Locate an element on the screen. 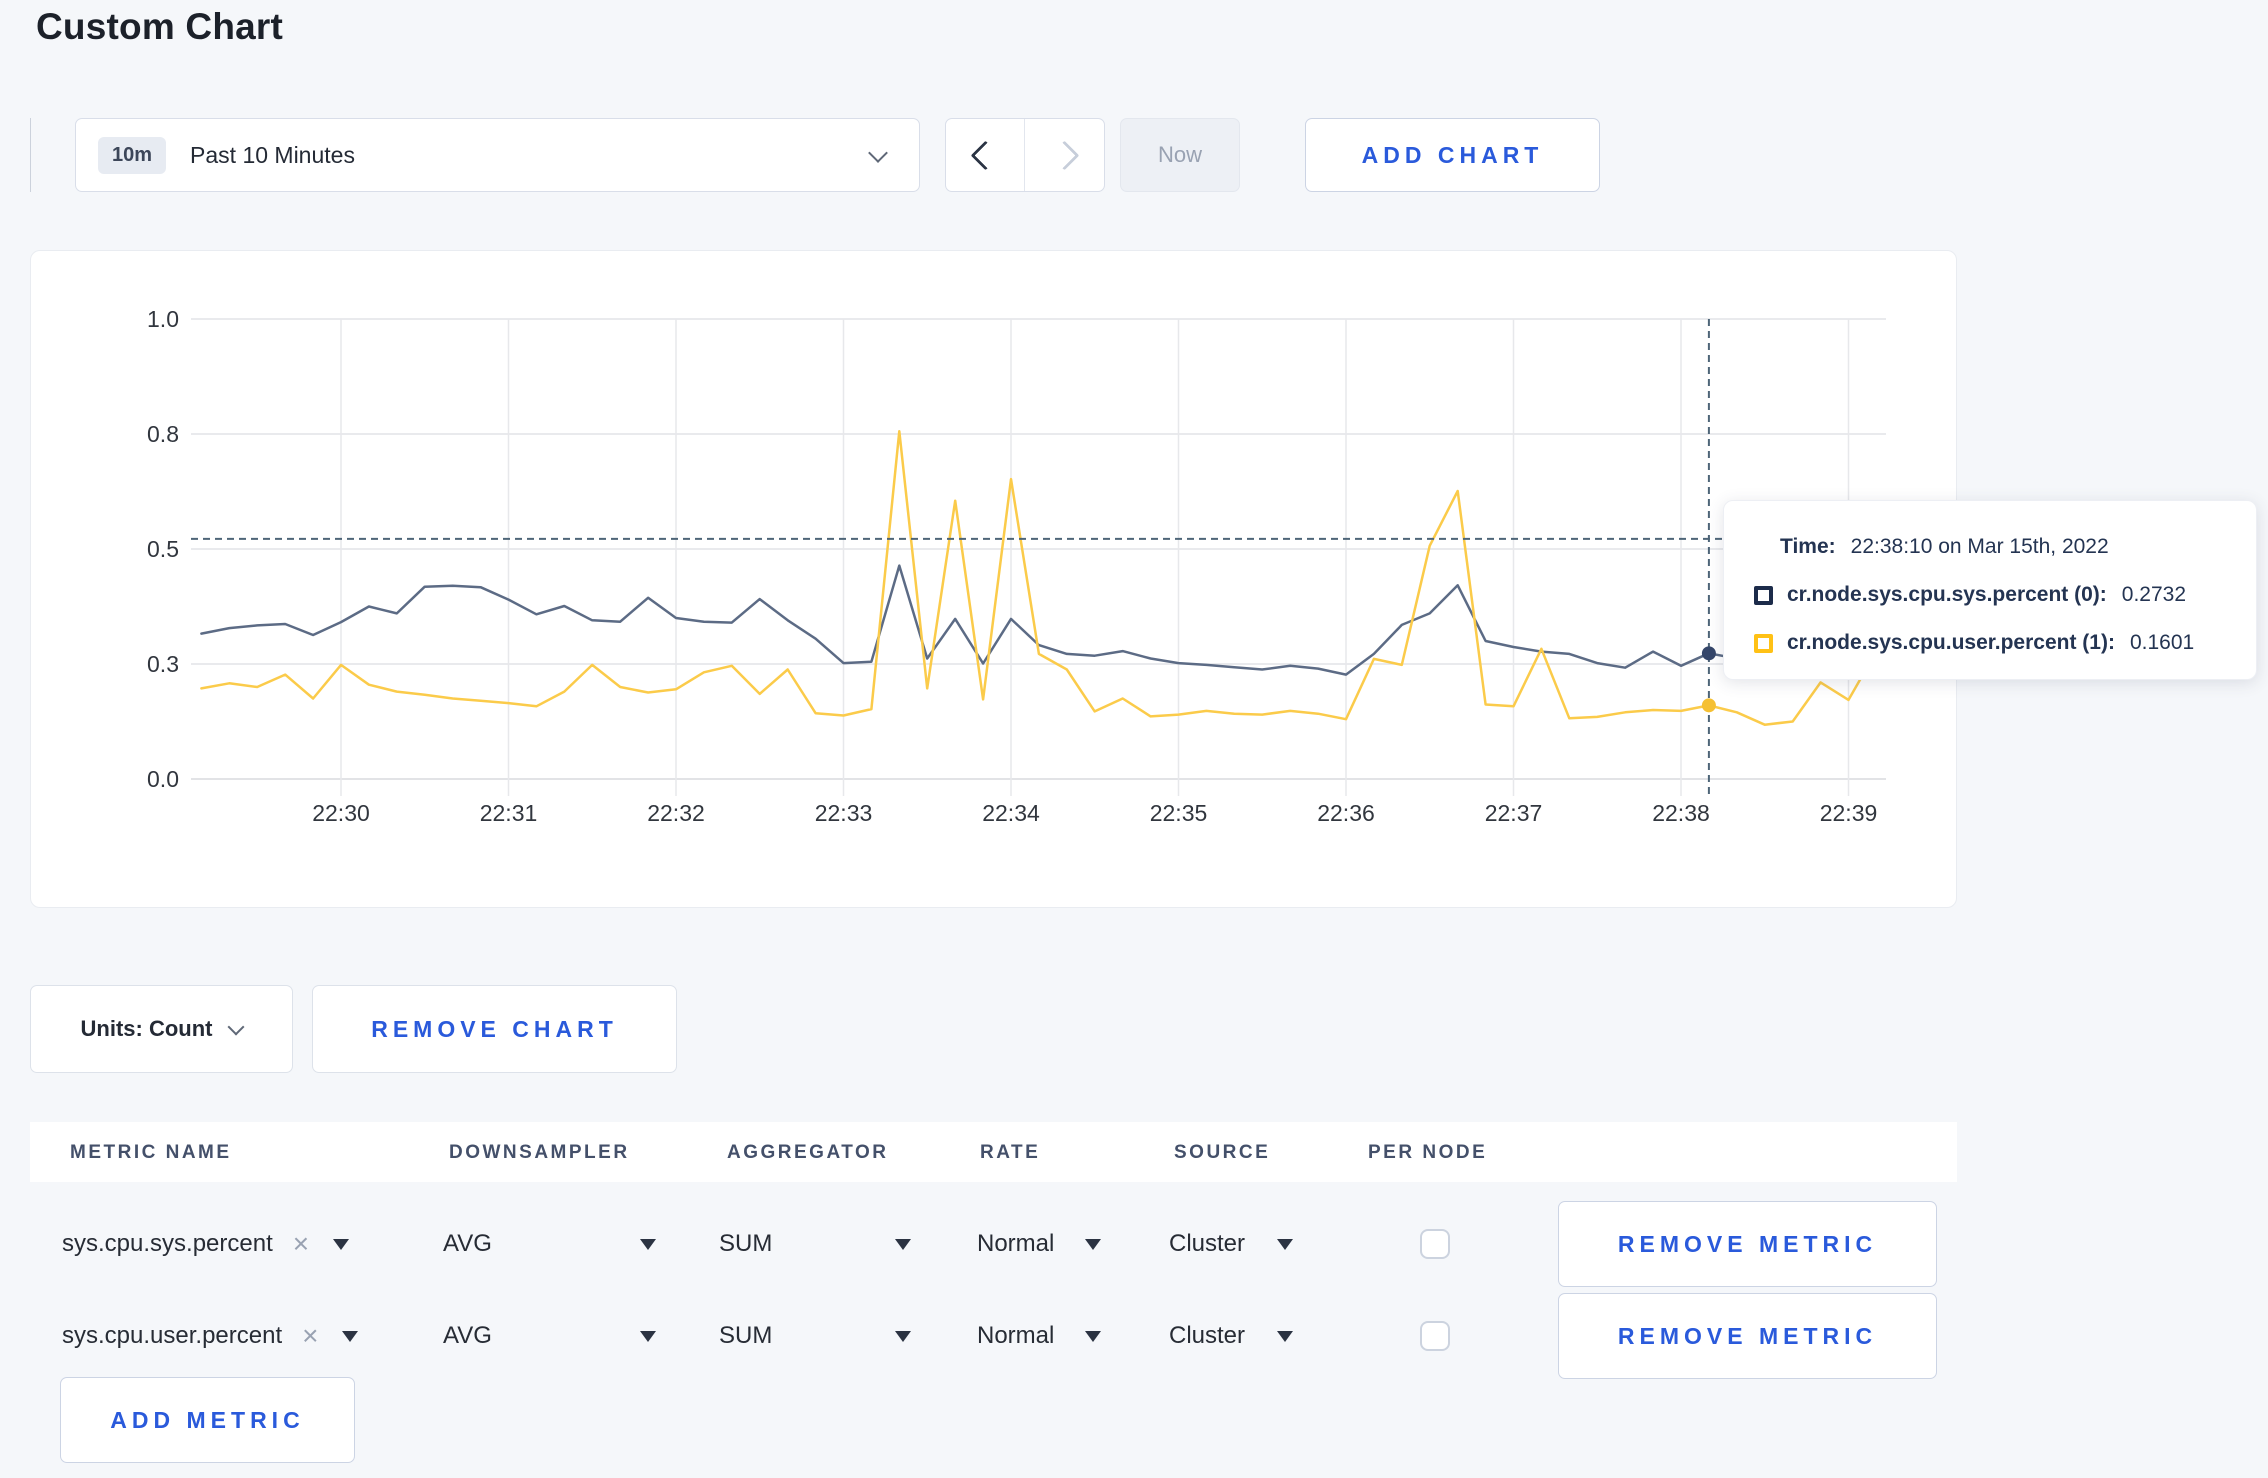 The width and height of the screenshot is (2268, 1478). x-axis-tick-label: 22:37 is located at coordinates (1514, 813).